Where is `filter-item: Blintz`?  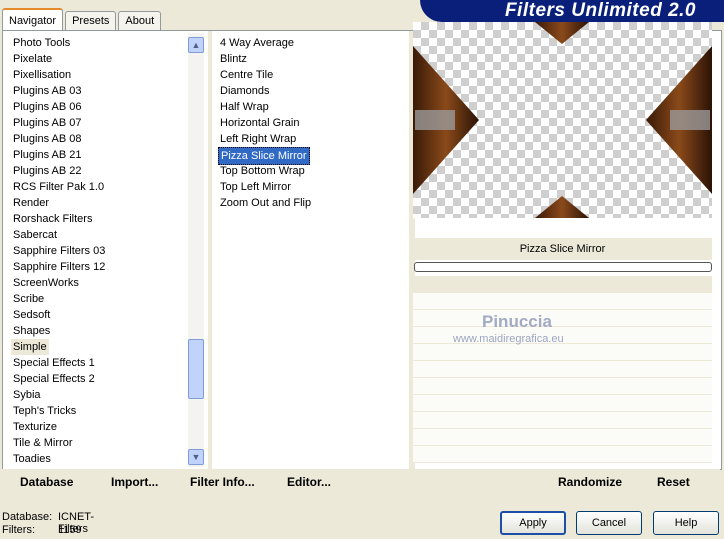
filter-item: Blintz is located at coordinates (315, 59).